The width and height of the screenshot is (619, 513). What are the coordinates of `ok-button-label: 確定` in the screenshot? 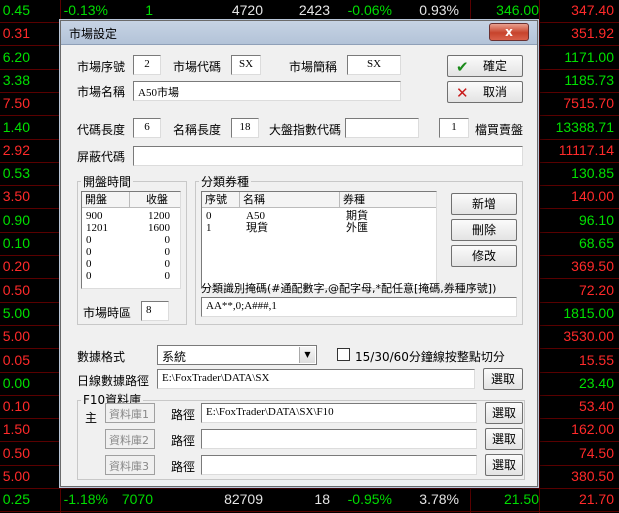 It's located at (494, 66).